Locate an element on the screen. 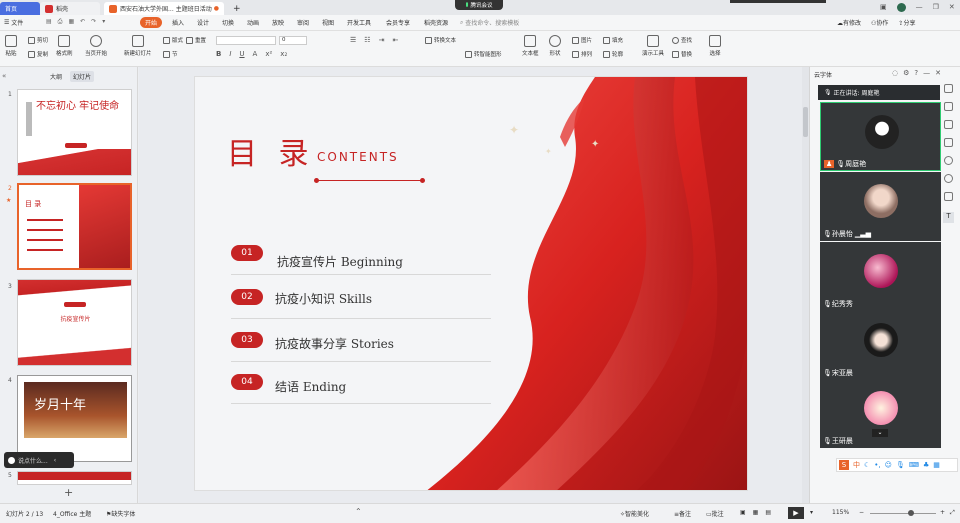  collapse-icon: — is located at coordinates (926, 73).